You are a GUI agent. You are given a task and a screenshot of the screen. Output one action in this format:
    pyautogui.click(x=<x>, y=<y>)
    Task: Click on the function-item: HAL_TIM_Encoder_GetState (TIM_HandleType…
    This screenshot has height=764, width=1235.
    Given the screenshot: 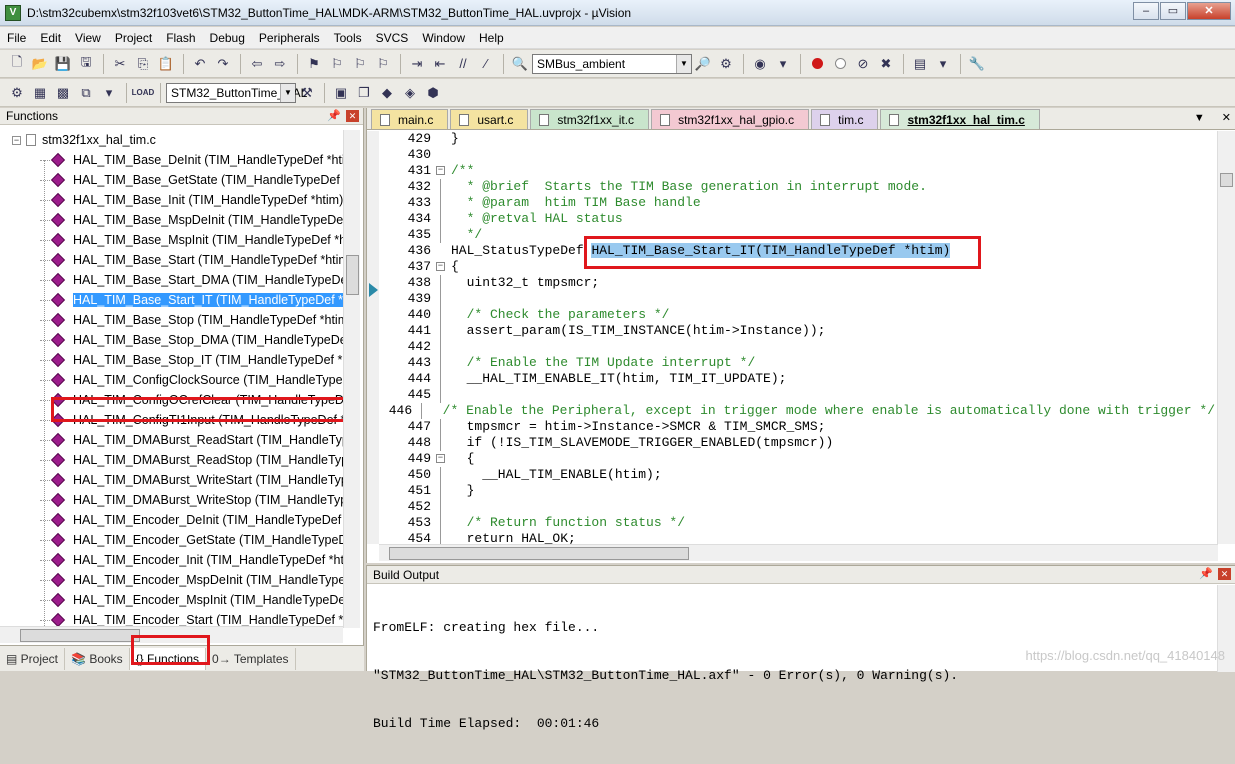 What is the action you would take?
    pyautogui.click(x=171, y=540)
    